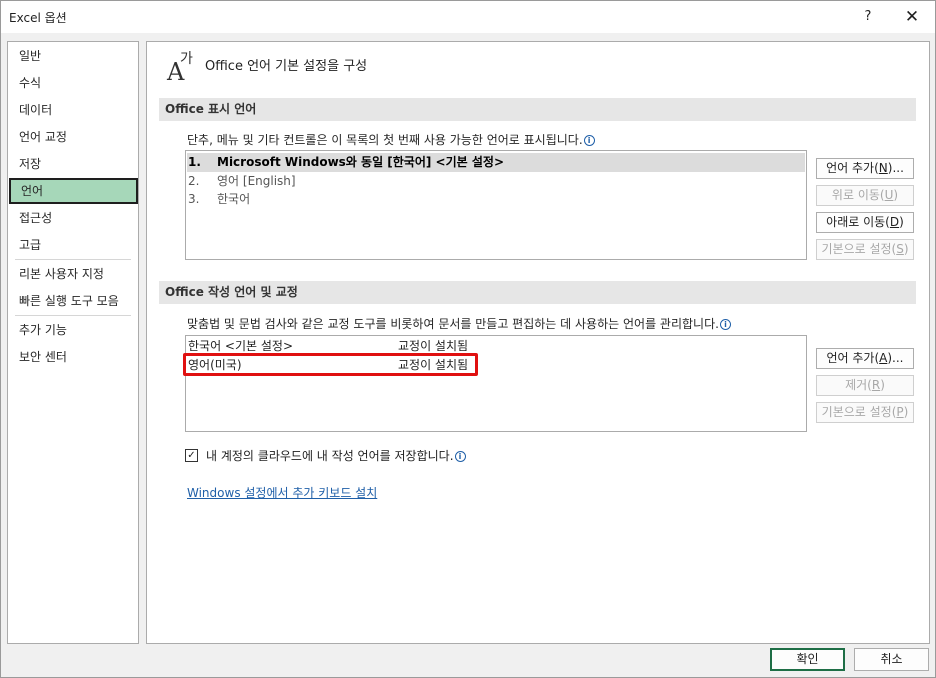 The image size is (936, 678). I want to click on help-button: ?, so click(868, 17).